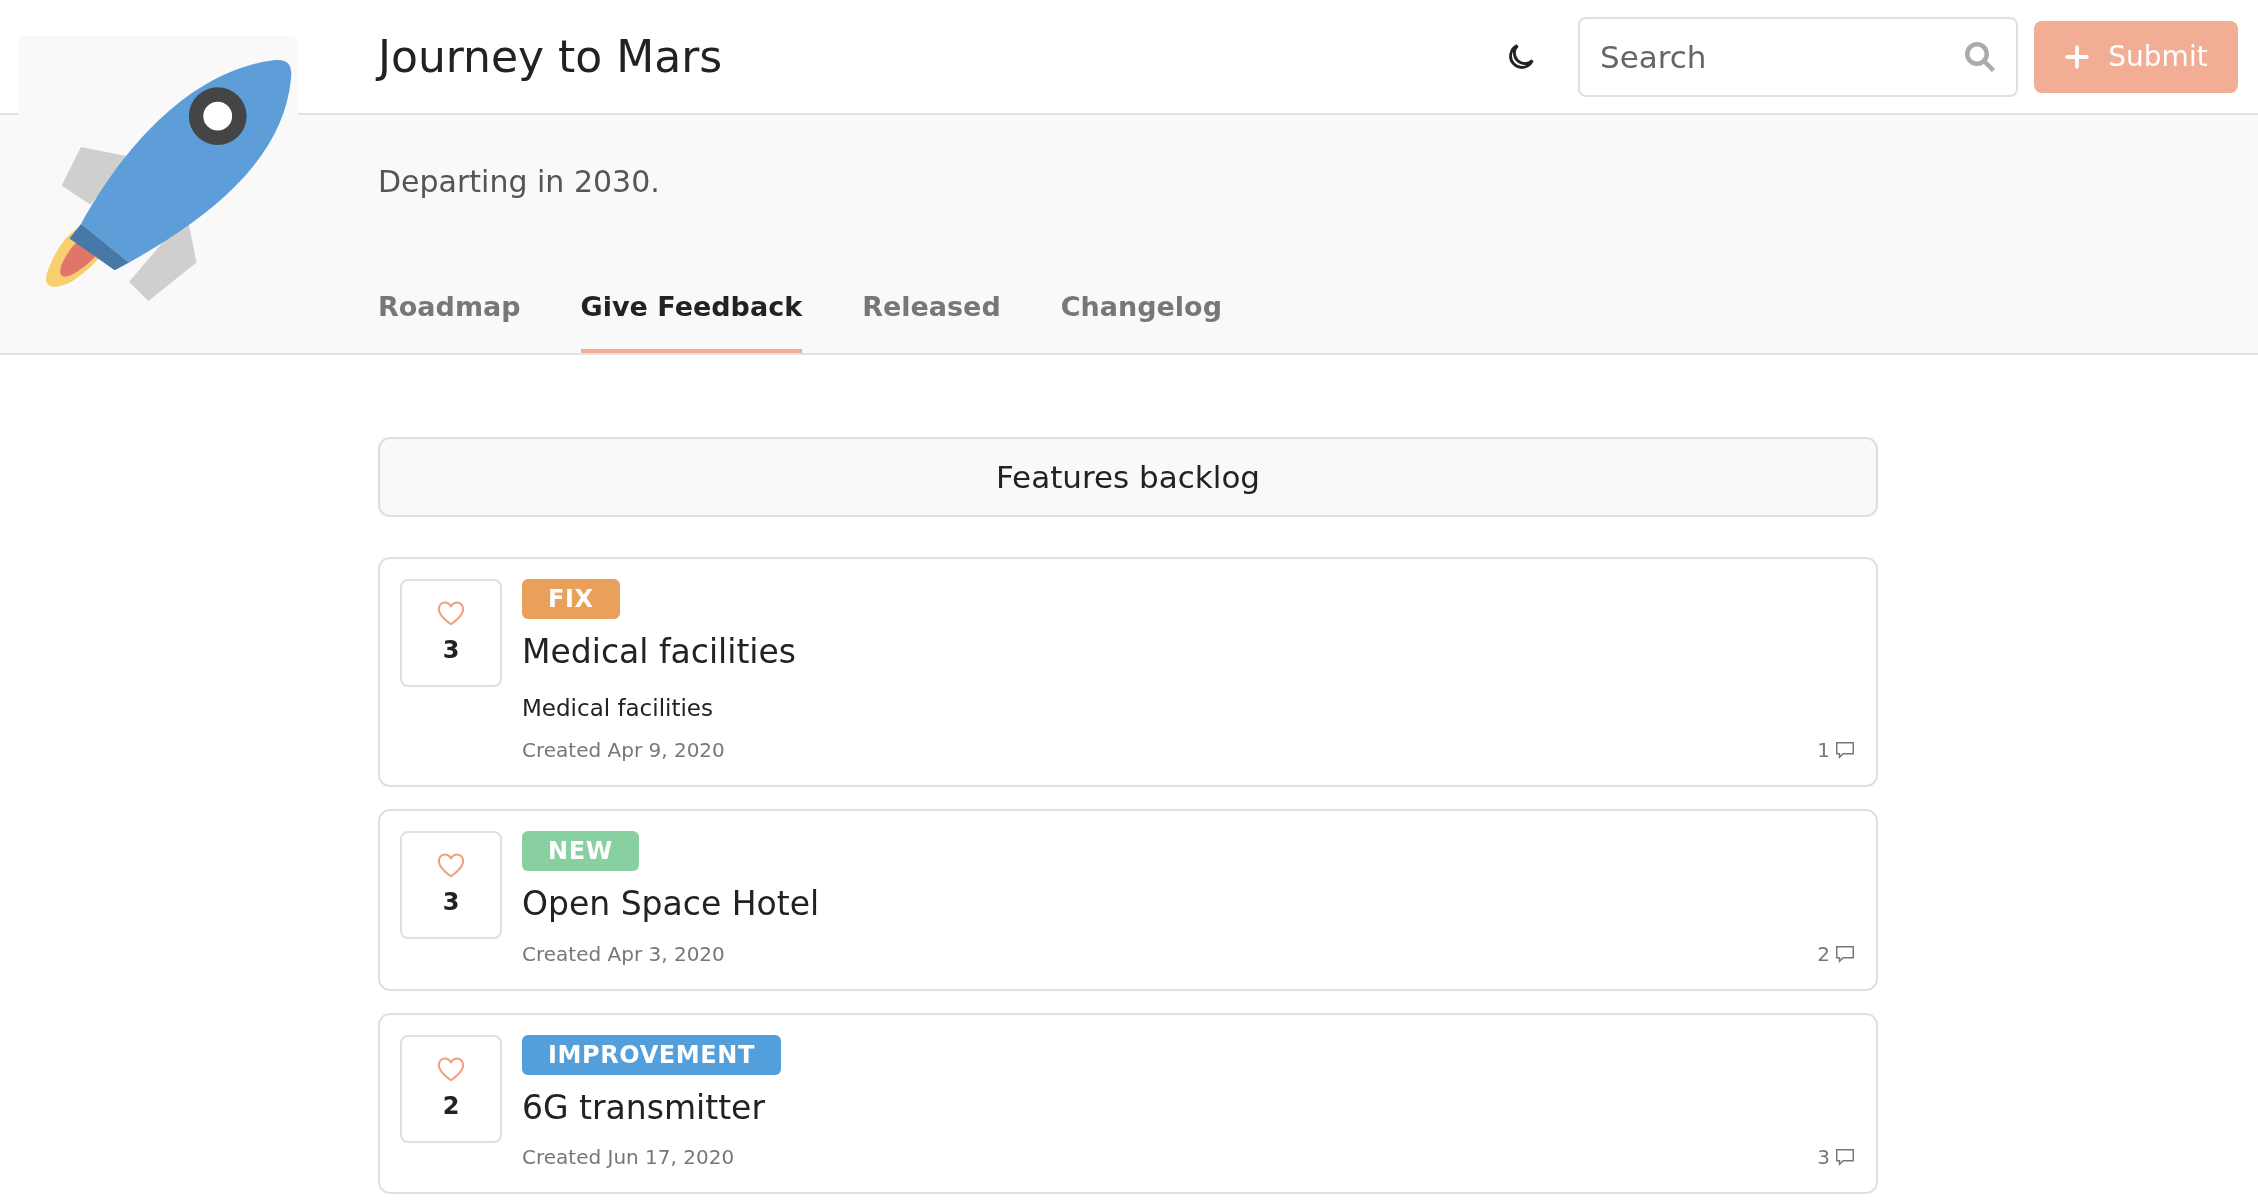 This screenshot has height=1200, width=2258. What do you see at coordinates (651, 1054) in the screenshot?
I see `status-tag: IMPROVEMENT` at bounding box center [651, 1054].